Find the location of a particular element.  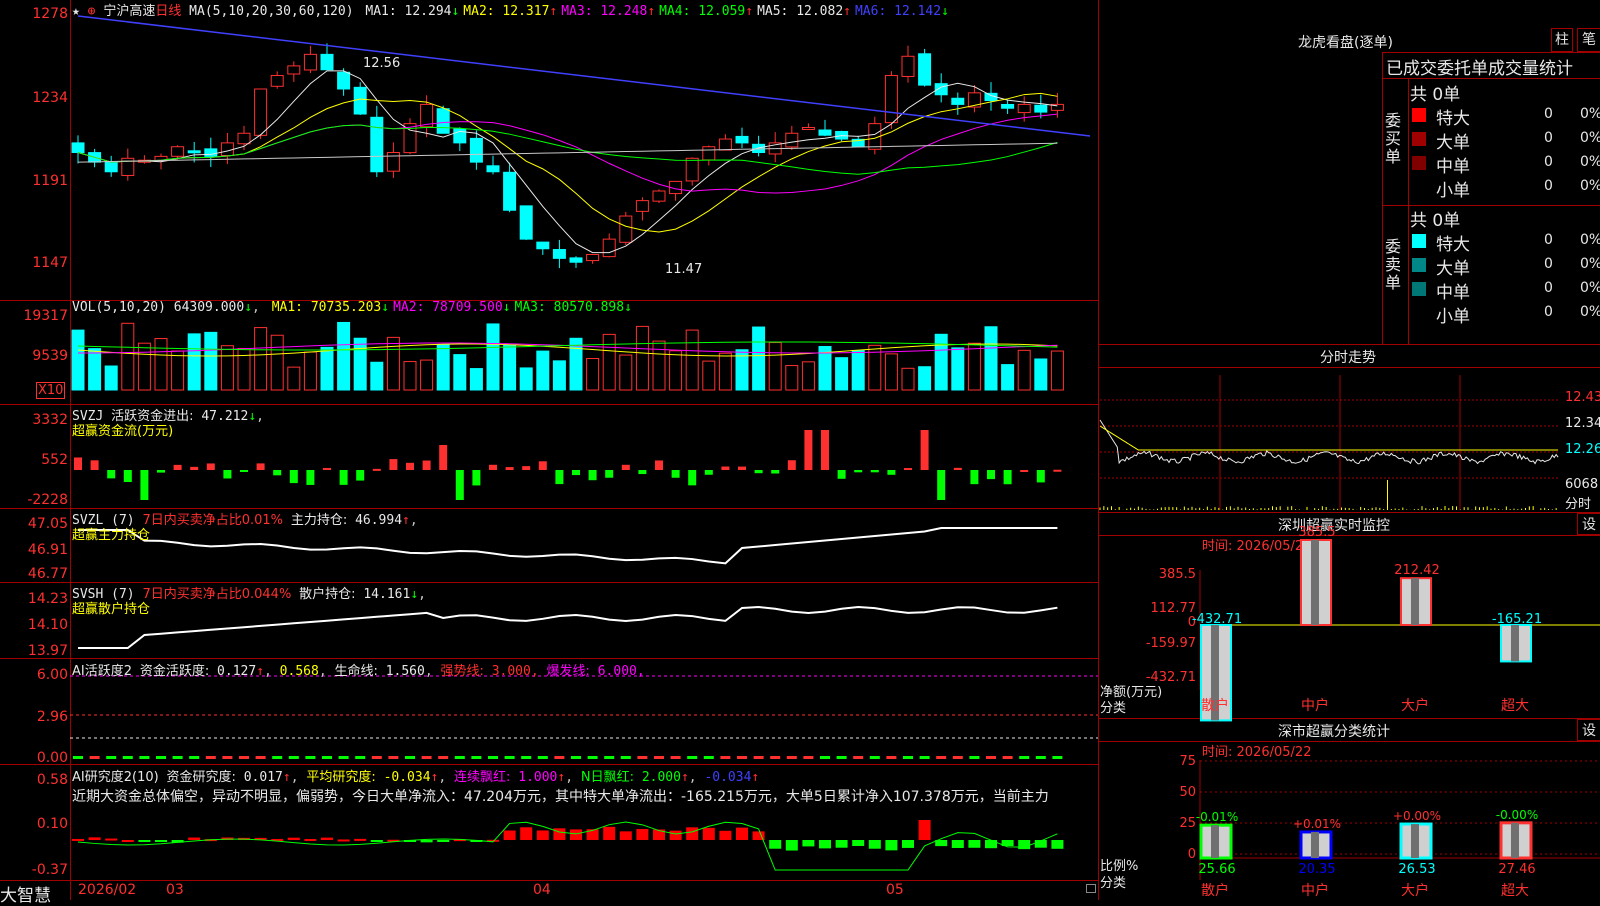

svsh-tick: 14.23 is located at coordinates (47, 599).